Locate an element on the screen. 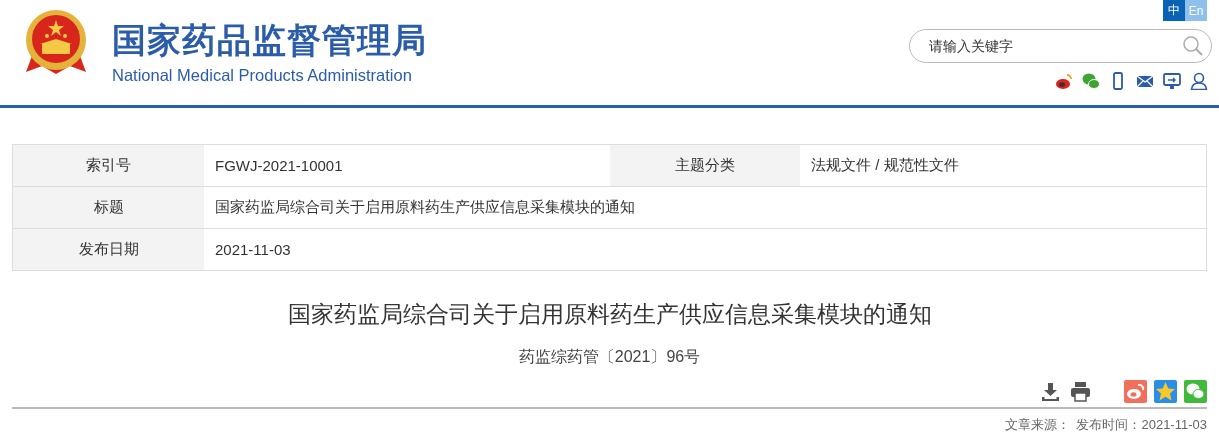 The height and width of the screenshot is (444, 1219). site-title: 国家药品监督管理局 is located at coordinates (269, 40).